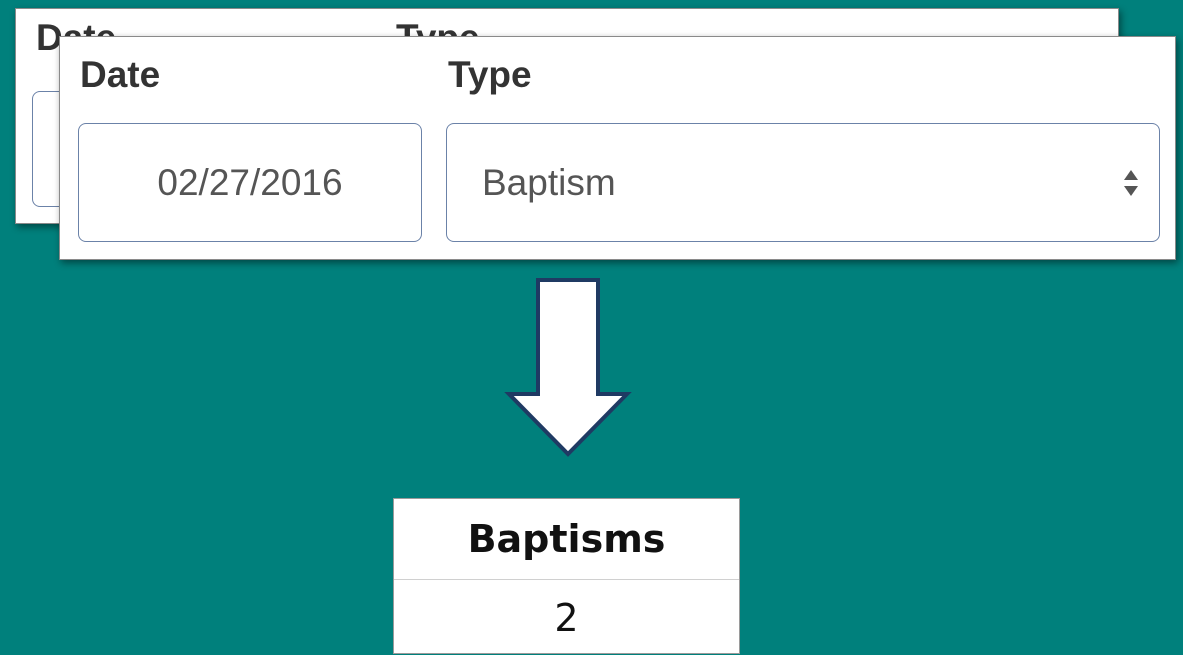 This screenshot has height=655, width=1183. I want to click on date-input-value: 02/27/2016, so click(250, 182).